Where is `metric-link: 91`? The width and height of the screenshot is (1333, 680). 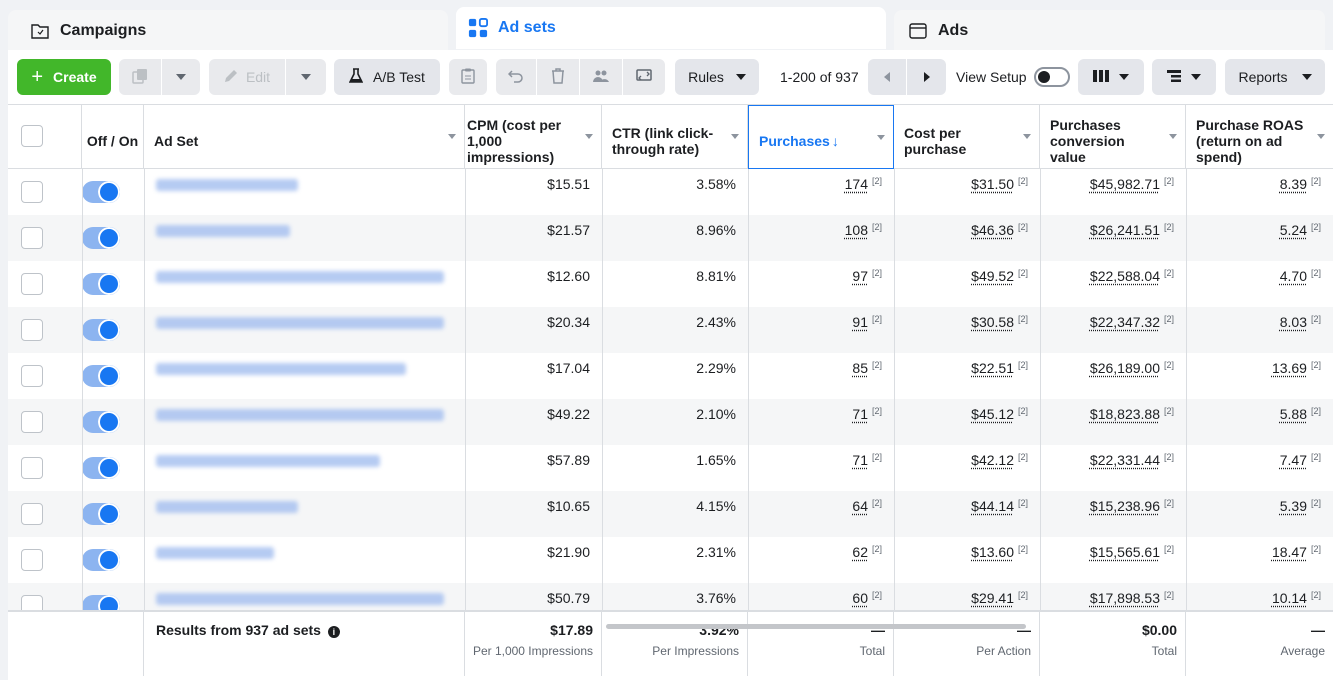
metric-link: 91 is located at coordinates (860, 322).